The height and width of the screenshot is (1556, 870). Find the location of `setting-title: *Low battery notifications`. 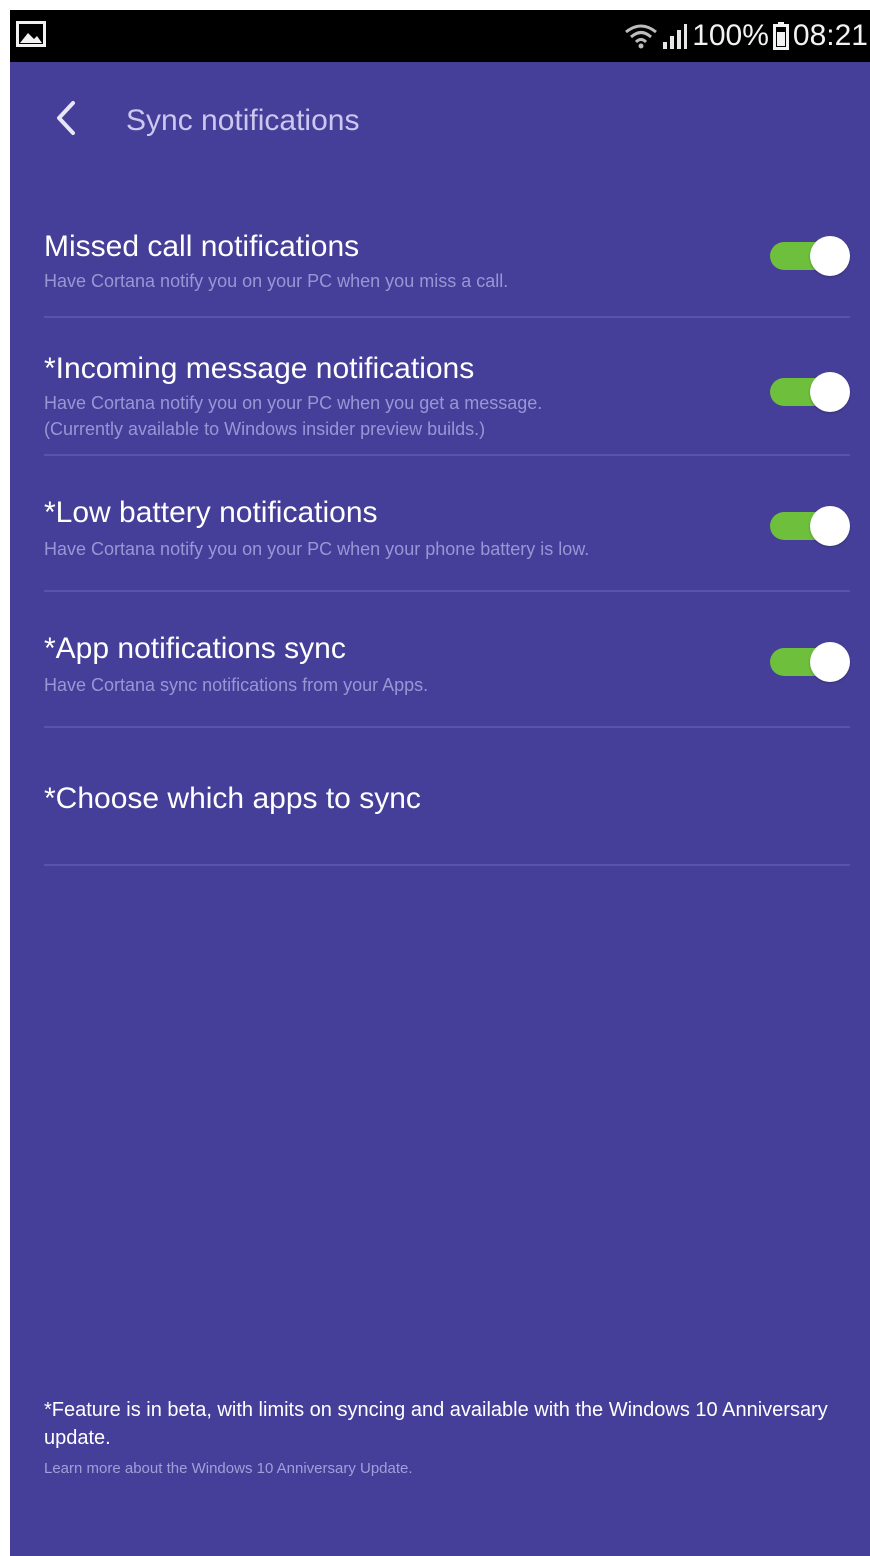

setting-title: *Low battery notifications is located at coordinates (211, 512).